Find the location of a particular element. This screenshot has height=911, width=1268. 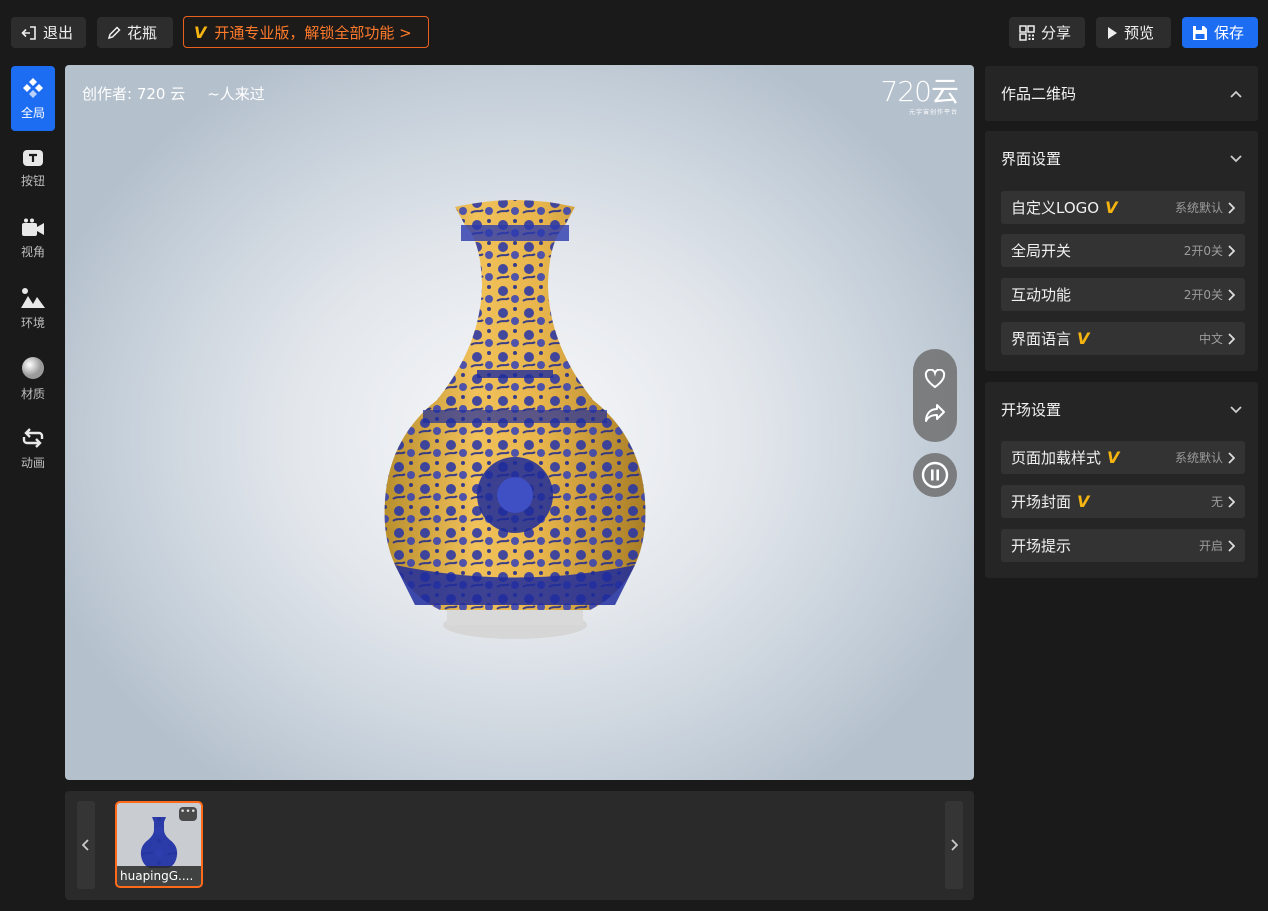

setting-value: 无 is located at coordinates (1216, 502).